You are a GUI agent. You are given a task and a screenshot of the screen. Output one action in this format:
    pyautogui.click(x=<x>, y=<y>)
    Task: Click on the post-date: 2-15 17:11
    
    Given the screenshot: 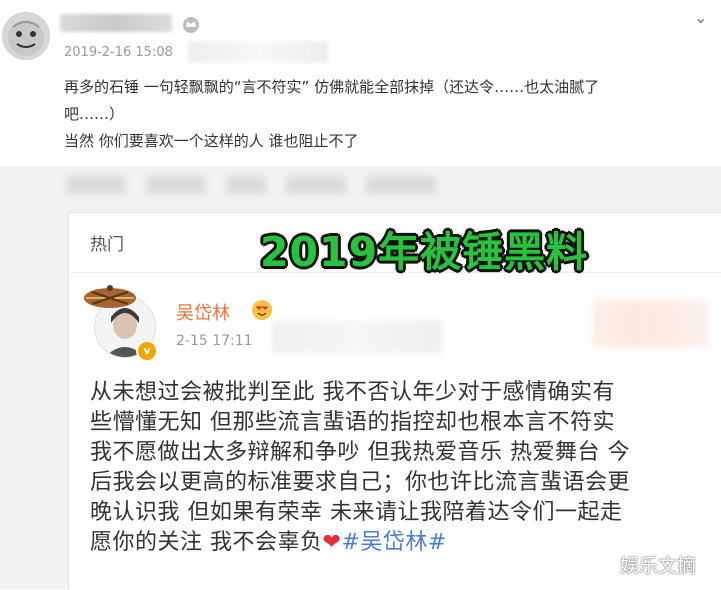 What is the action you would take?
    pyautogui.click(x=214, y=341)
    